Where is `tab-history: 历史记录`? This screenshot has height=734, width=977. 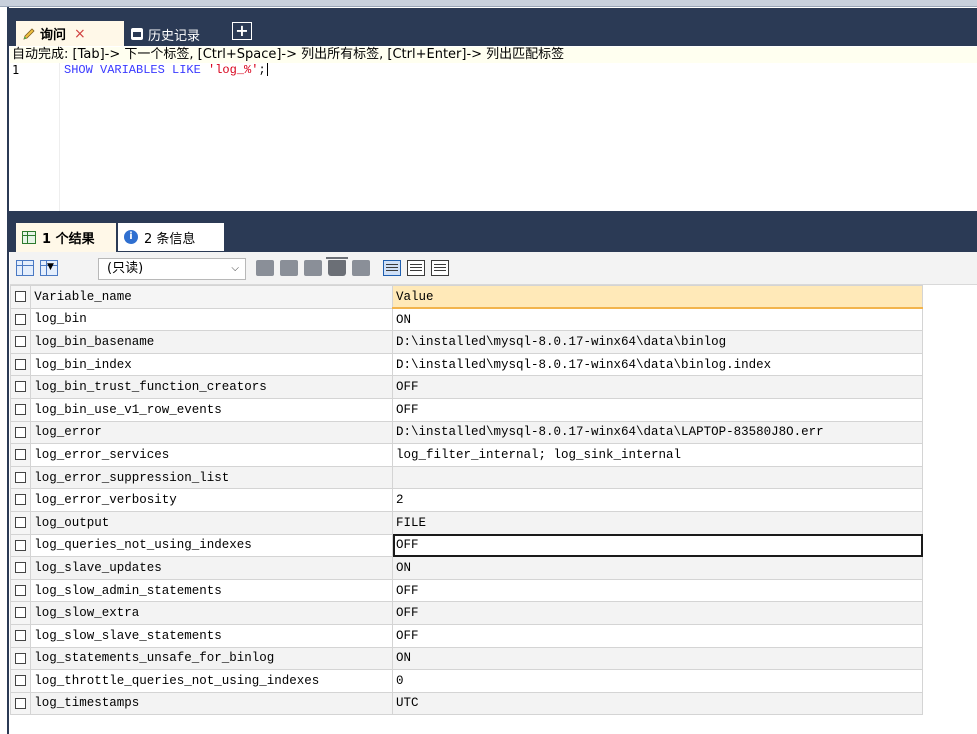
tab-history: 历史记录 is located at coordinates (177, 34).